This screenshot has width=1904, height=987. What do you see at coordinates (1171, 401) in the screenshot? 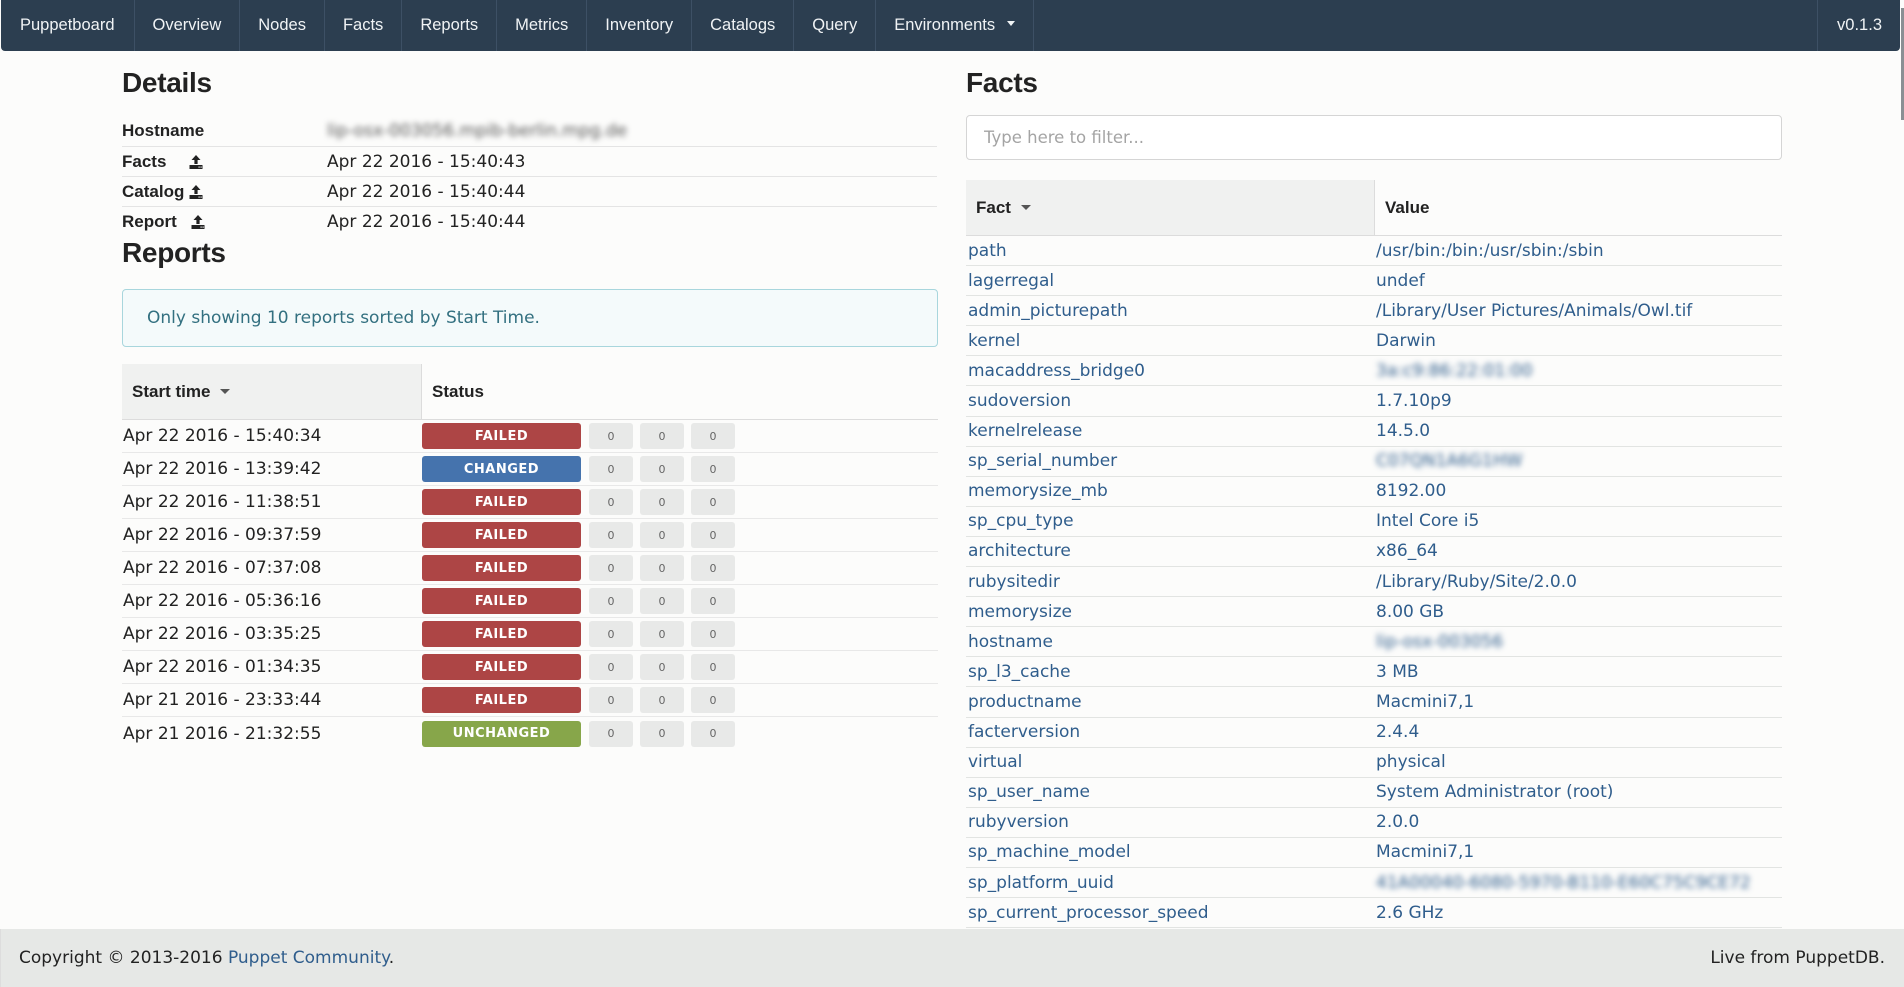
I see `fact-name-link: sudoversion` at bounding box center [1171, 401].